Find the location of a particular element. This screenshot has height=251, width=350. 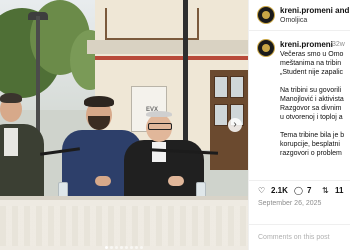

caption-line: Manojlović i aktivista is located at coordinates (312, 99).